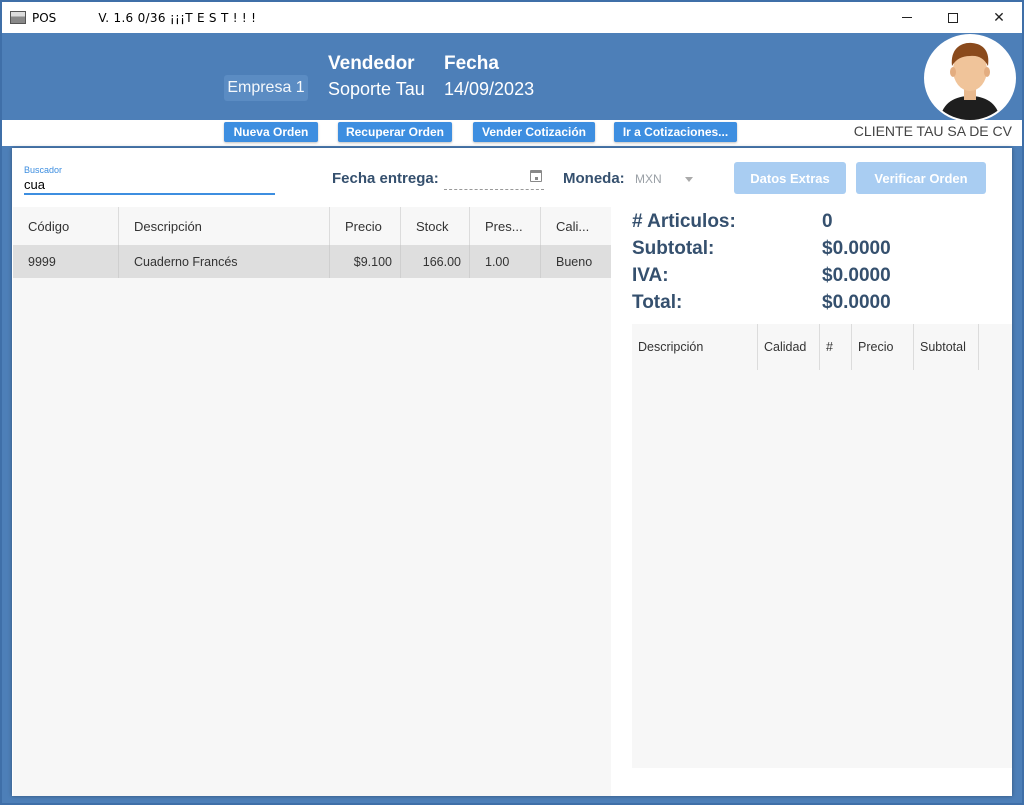 The height and width of the screenshot is (805, 1024). Describe the element at coordinates (921, 178) in the screenshot. I see `verificar-orden-button: Verificar Orden` at that location.